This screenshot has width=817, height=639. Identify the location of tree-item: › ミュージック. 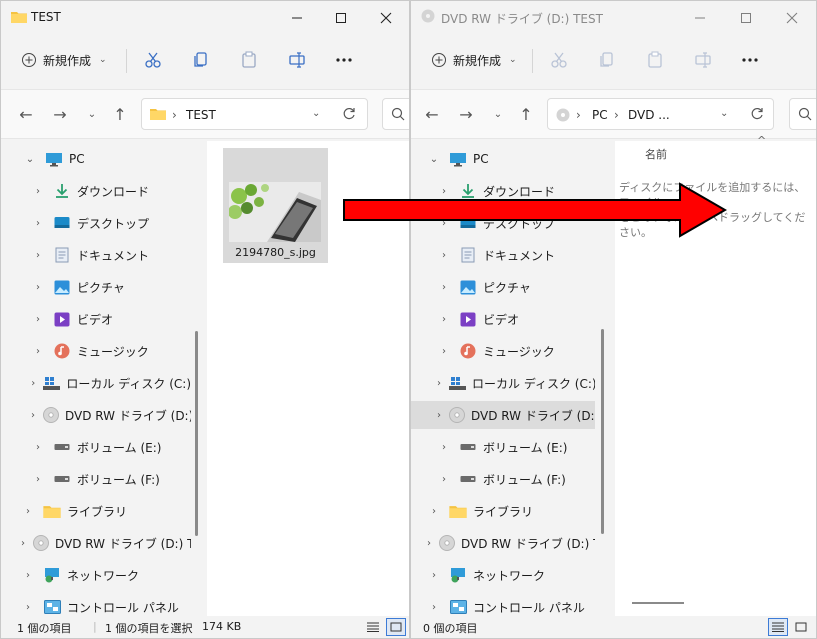
(503, 351).